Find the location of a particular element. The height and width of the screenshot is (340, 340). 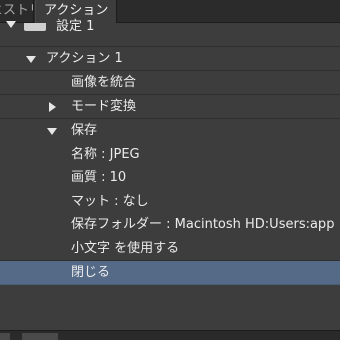

step-label: 閉じる is located at coordinates (91, 272).